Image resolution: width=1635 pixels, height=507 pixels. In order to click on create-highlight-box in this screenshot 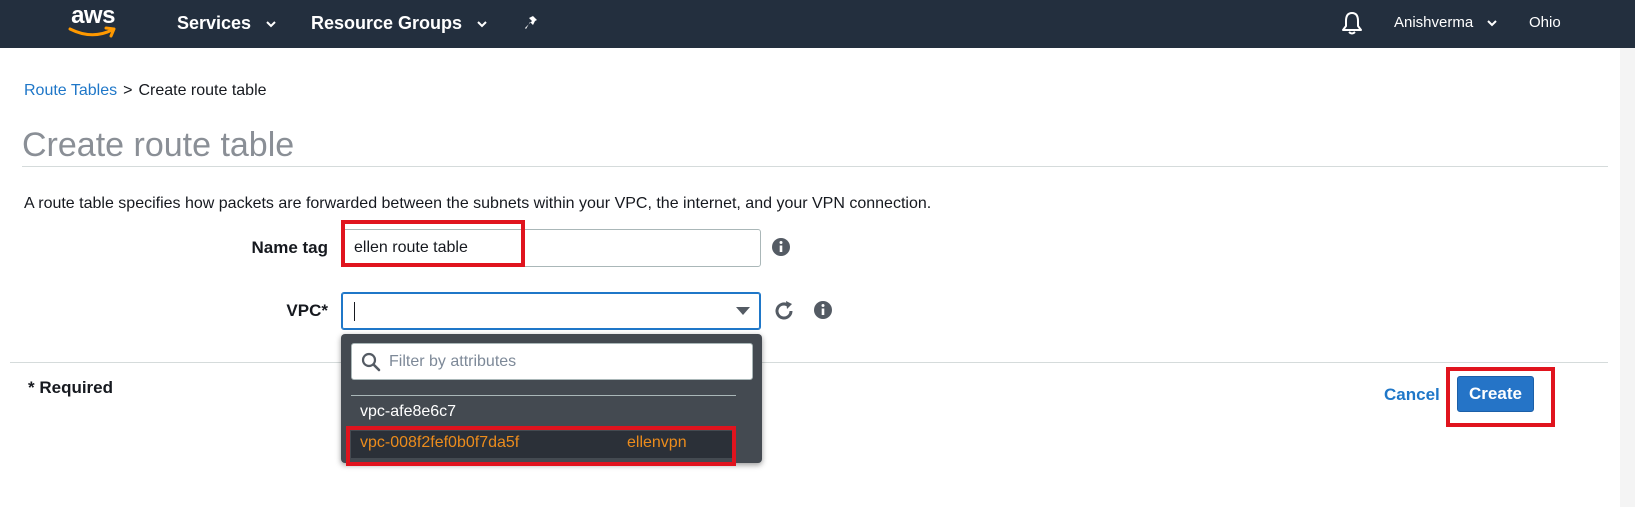, I will do `click(1500, 397)`.